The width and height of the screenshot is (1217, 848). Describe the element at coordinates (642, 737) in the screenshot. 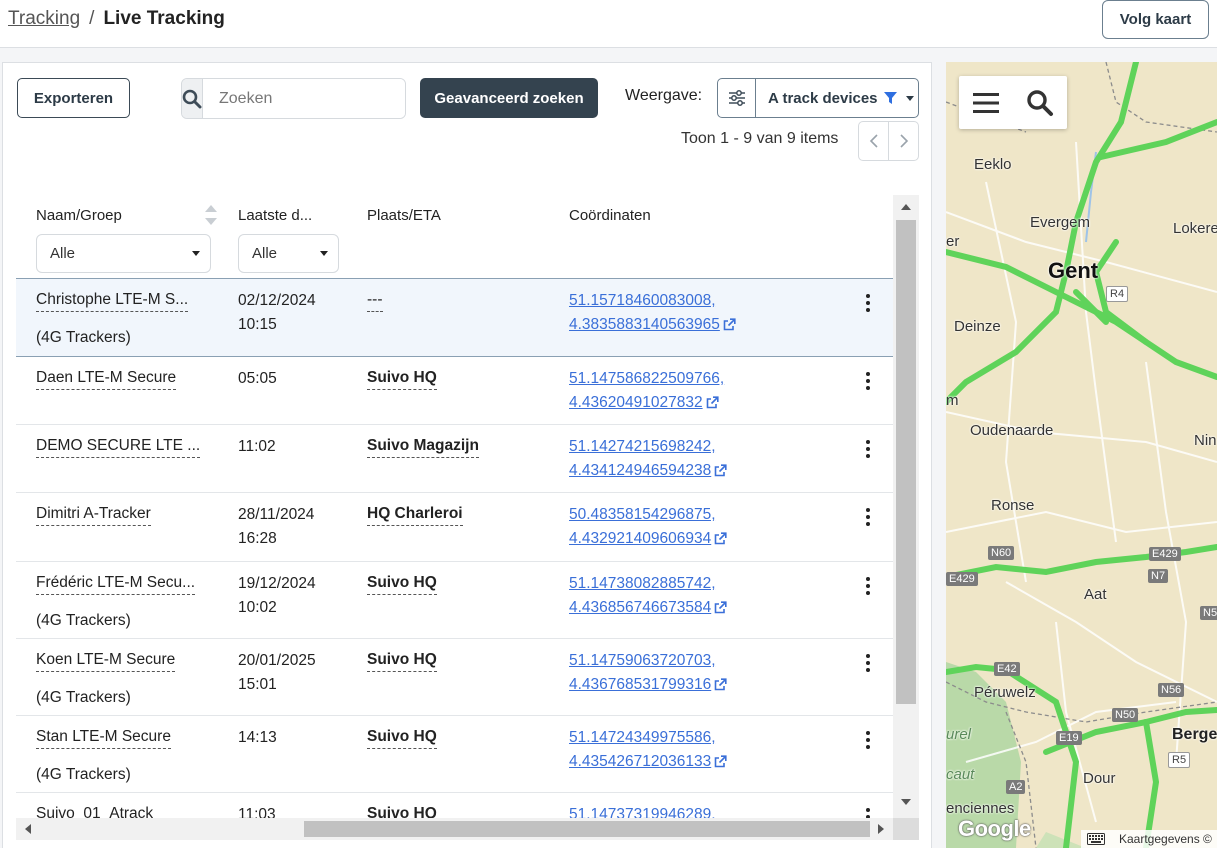

I see `coordinates-lat: 51.14724349975586,` at that location.